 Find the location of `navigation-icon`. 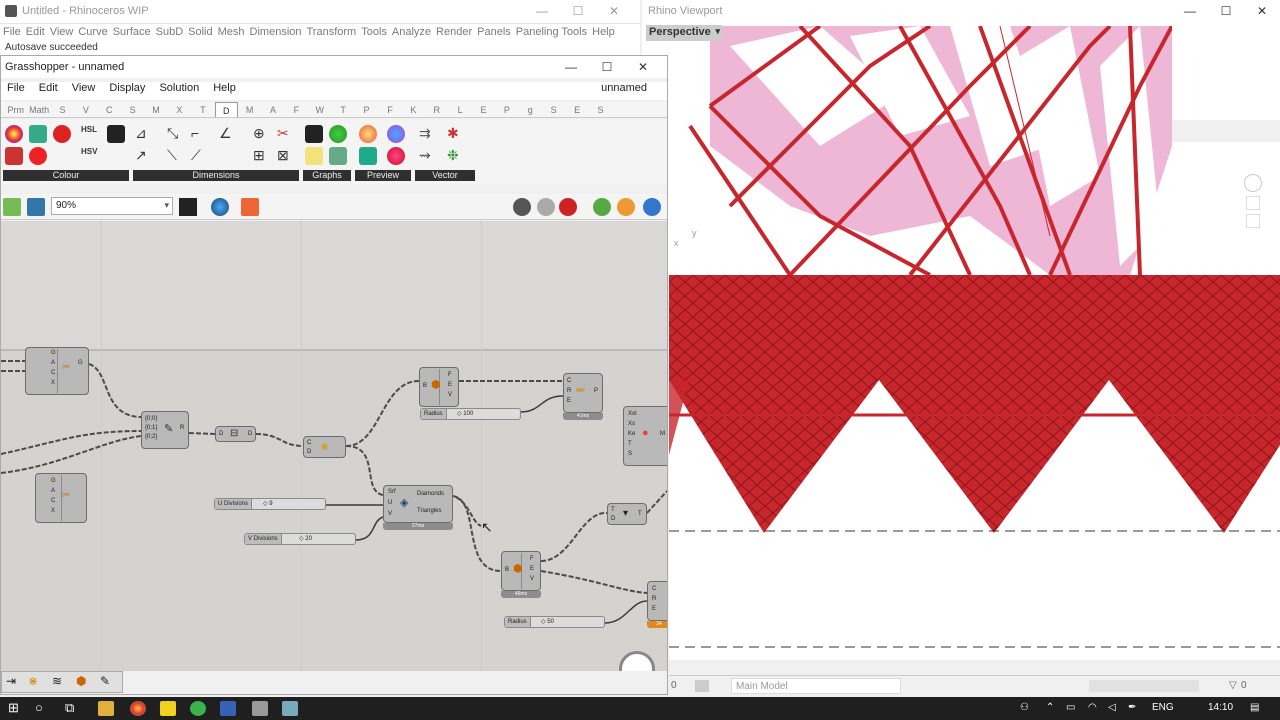

navigation-icon is located at coordinates (1253, 183).